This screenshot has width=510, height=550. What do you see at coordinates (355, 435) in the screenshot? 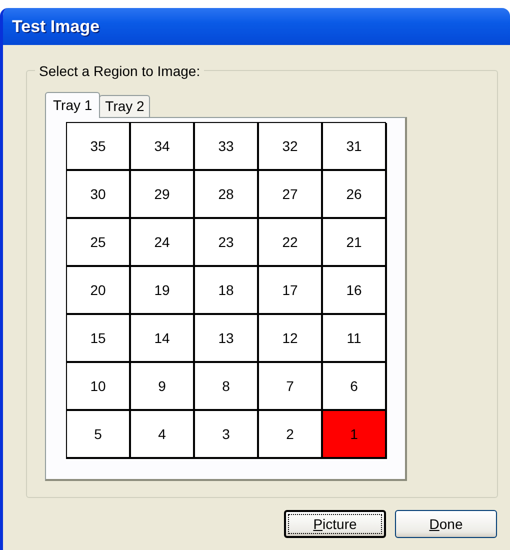
I see `region-cell: 1` at bounding box center [355, 435].